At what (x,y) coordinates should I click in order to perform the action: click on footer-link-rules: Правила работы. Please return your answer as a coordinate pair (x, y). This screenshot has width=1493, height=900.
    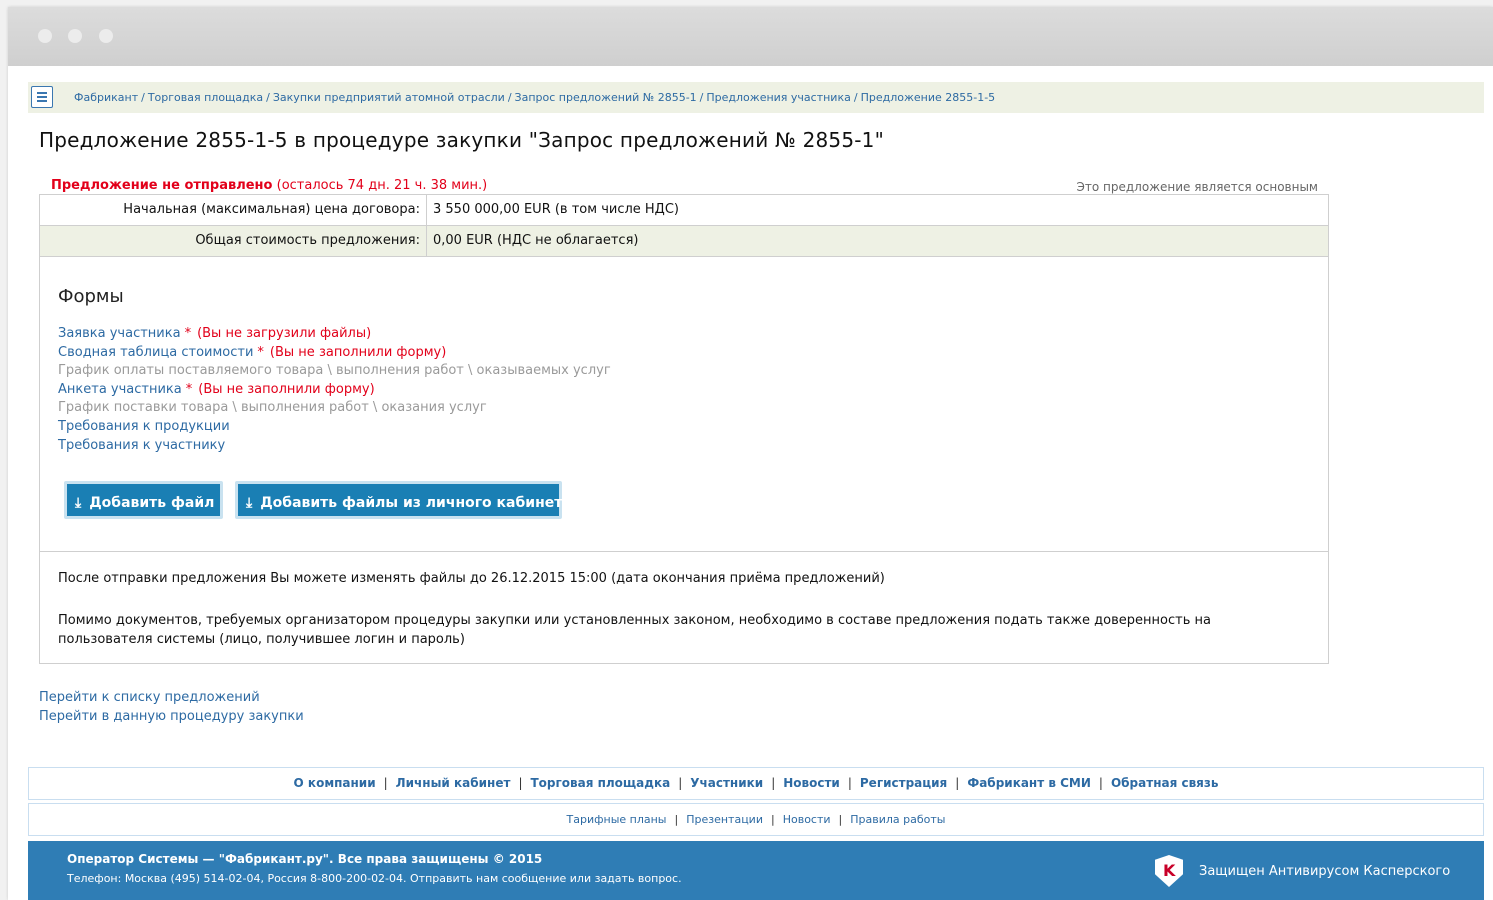
    Looking at the image, I should click on (897, 819).